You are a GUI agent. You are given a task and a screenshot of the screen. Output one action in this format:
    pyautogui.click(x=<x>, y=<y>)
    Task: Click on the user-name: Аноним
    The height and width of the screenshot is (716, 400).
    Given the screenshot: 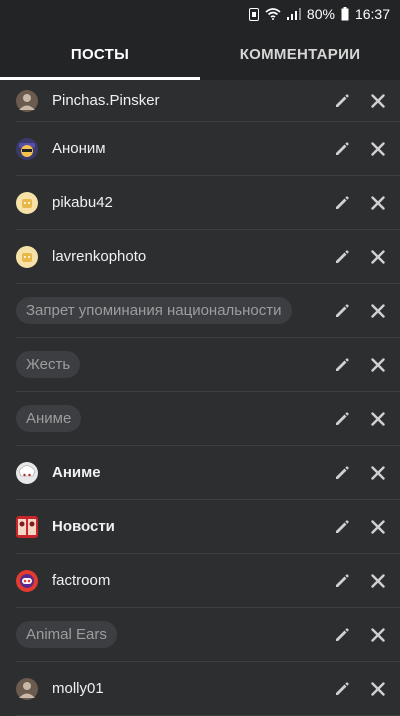 What is the action you would take?
    pyautogui.click(x=79, y=148)
    